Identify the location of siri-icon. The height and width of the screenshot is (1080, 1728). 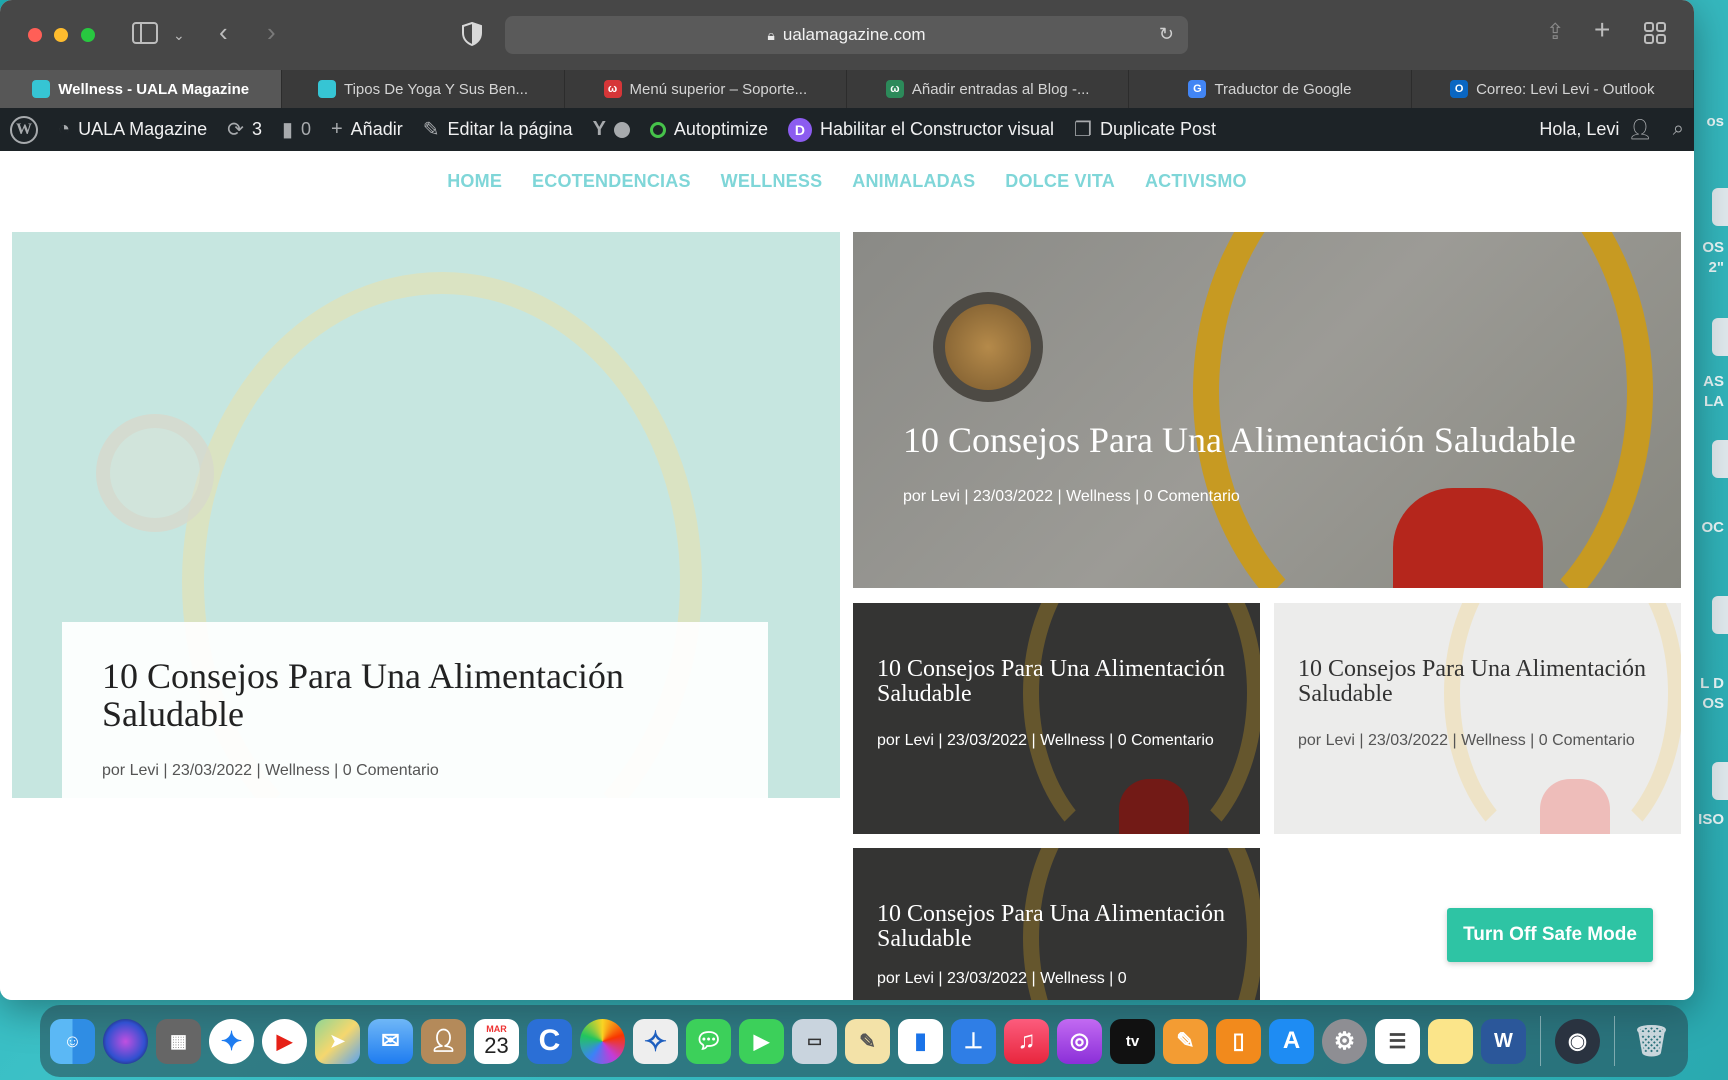
(125, 1041).